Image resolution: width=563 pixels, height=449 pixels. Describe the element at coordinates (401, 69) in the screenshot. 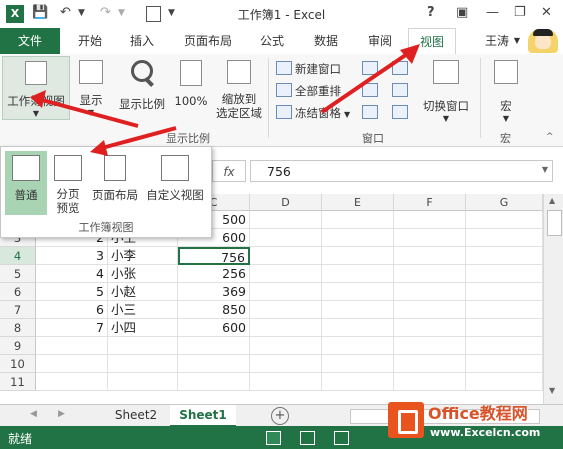

I see `view-side-by-side-button` at that location.